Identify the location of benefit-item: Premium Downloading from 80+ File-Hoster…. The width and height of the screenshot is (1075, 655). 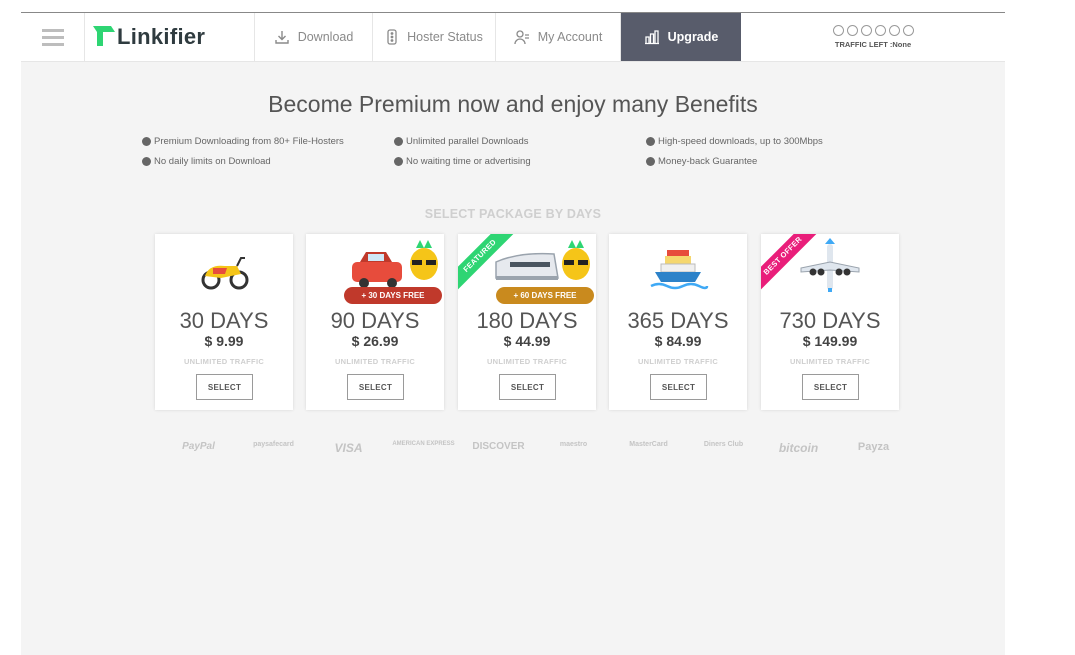
(268, 141).